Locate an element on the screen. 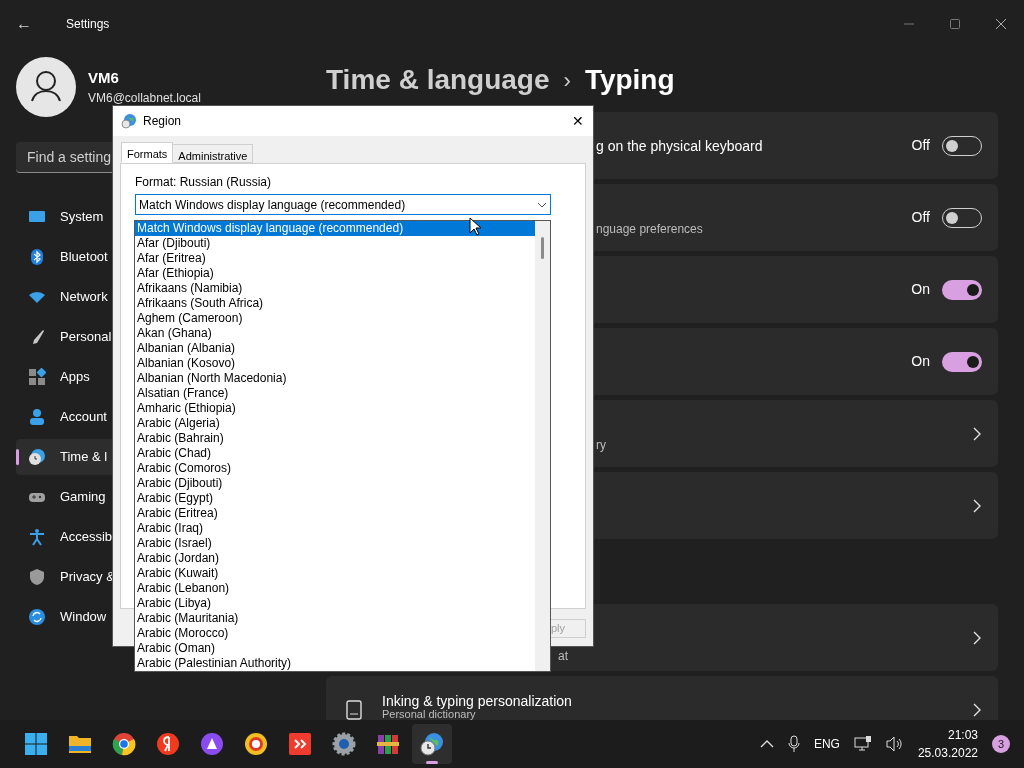 The image size is (1024, 768). page-title: Typing is located at coordinates (629, 80).